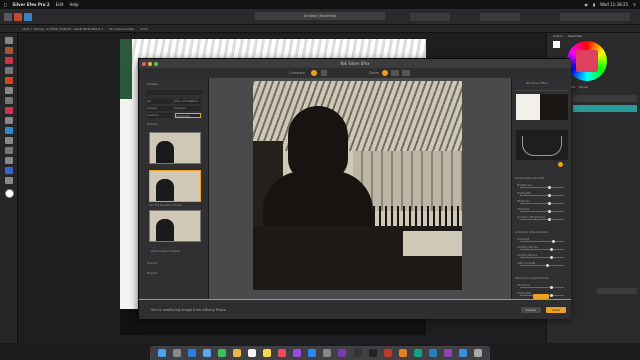  I want to click on highlights-slider, so click(542, 195).